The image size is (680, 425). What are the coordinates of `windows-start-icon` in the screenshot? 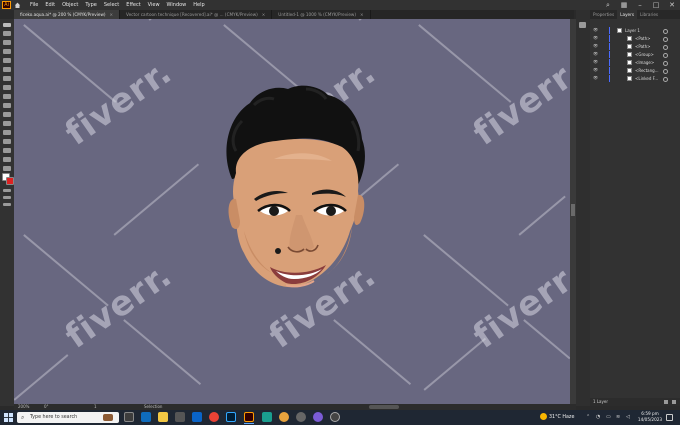 It's located at (8, 417).